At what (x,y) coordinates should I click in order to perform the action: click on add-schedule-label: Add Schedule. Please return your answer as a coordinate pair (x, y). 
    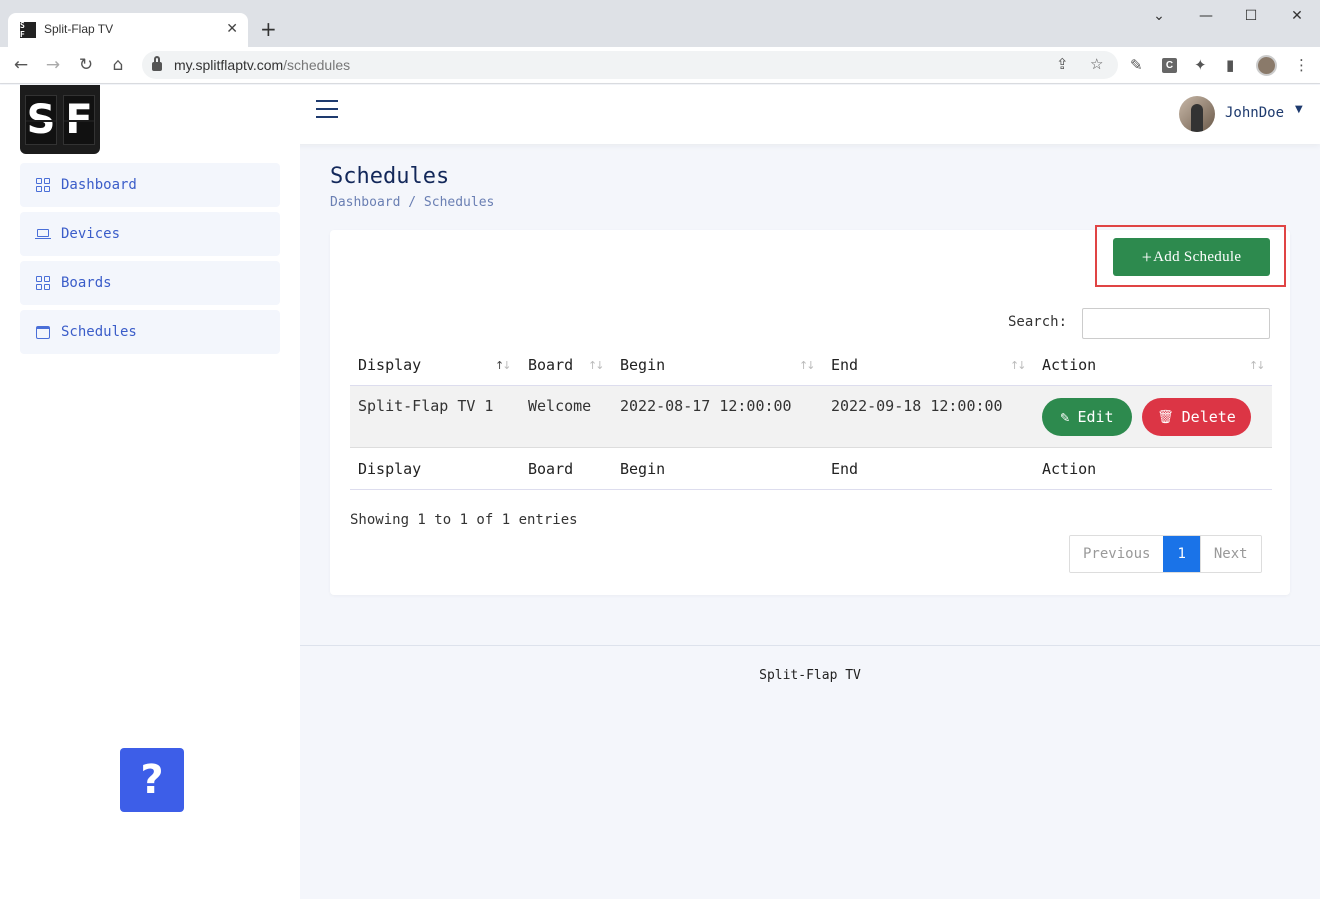
    Looking at the image, I should click on (1197, 256).